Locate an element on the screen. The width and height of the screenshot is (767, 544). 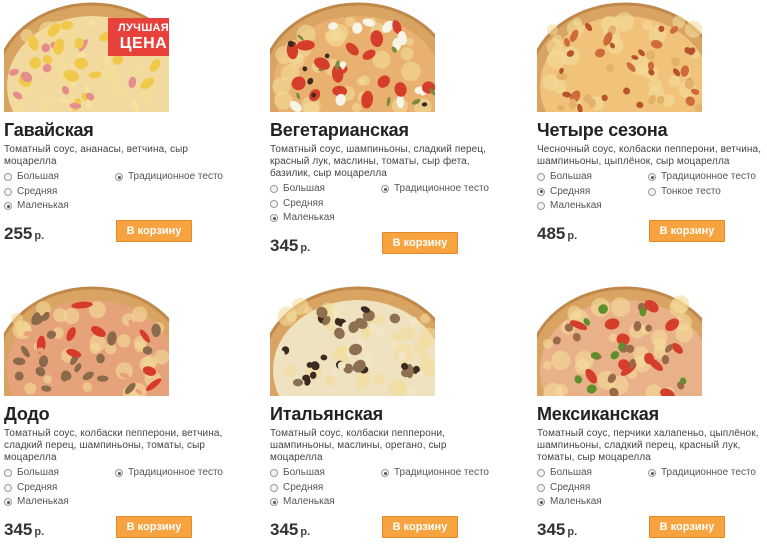
pizza-image is located at coordinates (86, 56).